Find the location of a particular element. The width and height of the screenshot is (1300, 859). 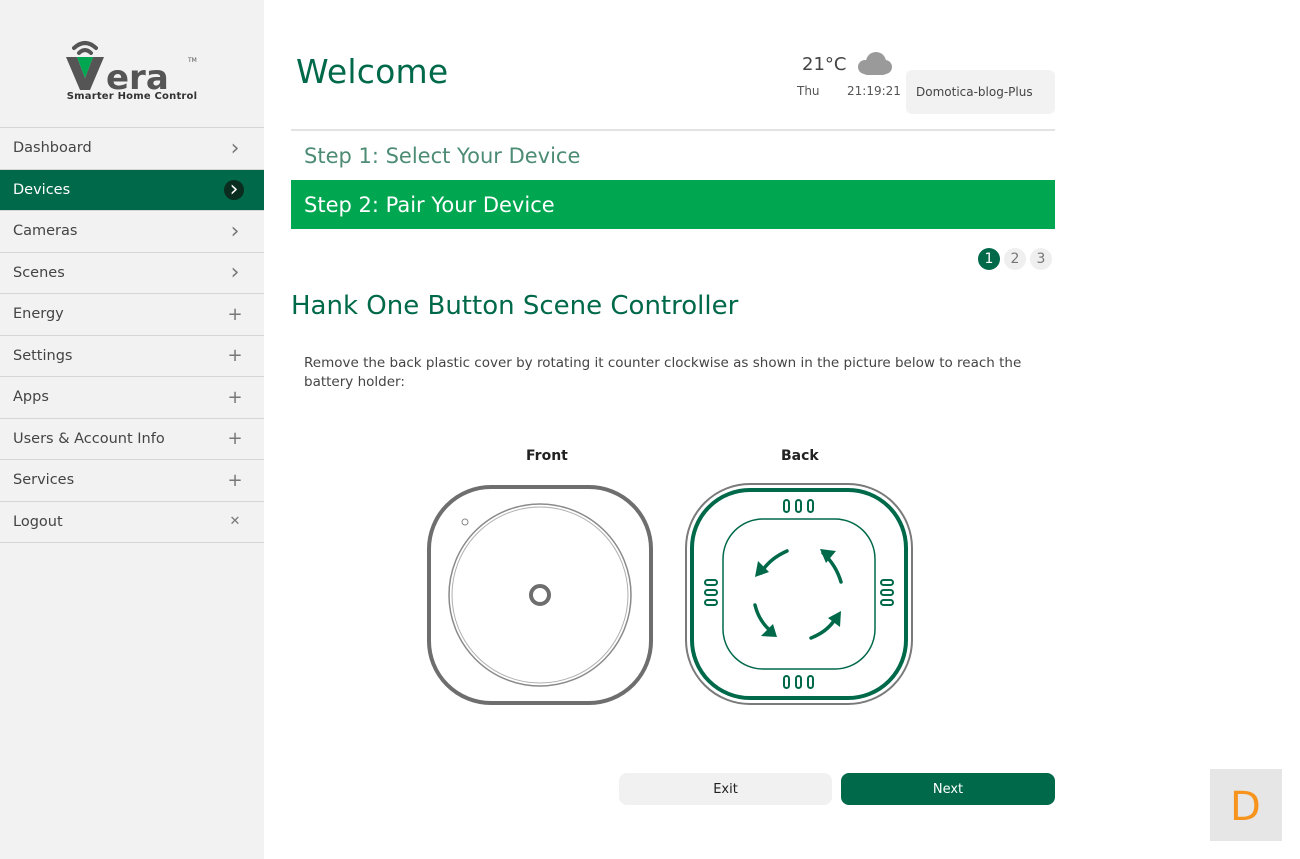

page-dot-3: 3 is located at coordinates (1041, 259).